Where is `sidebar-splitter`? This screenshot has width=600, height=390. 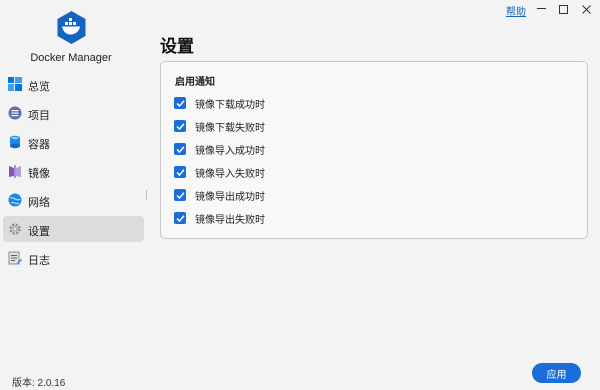 sidebar-splitter is located at coordinates (146, 195).